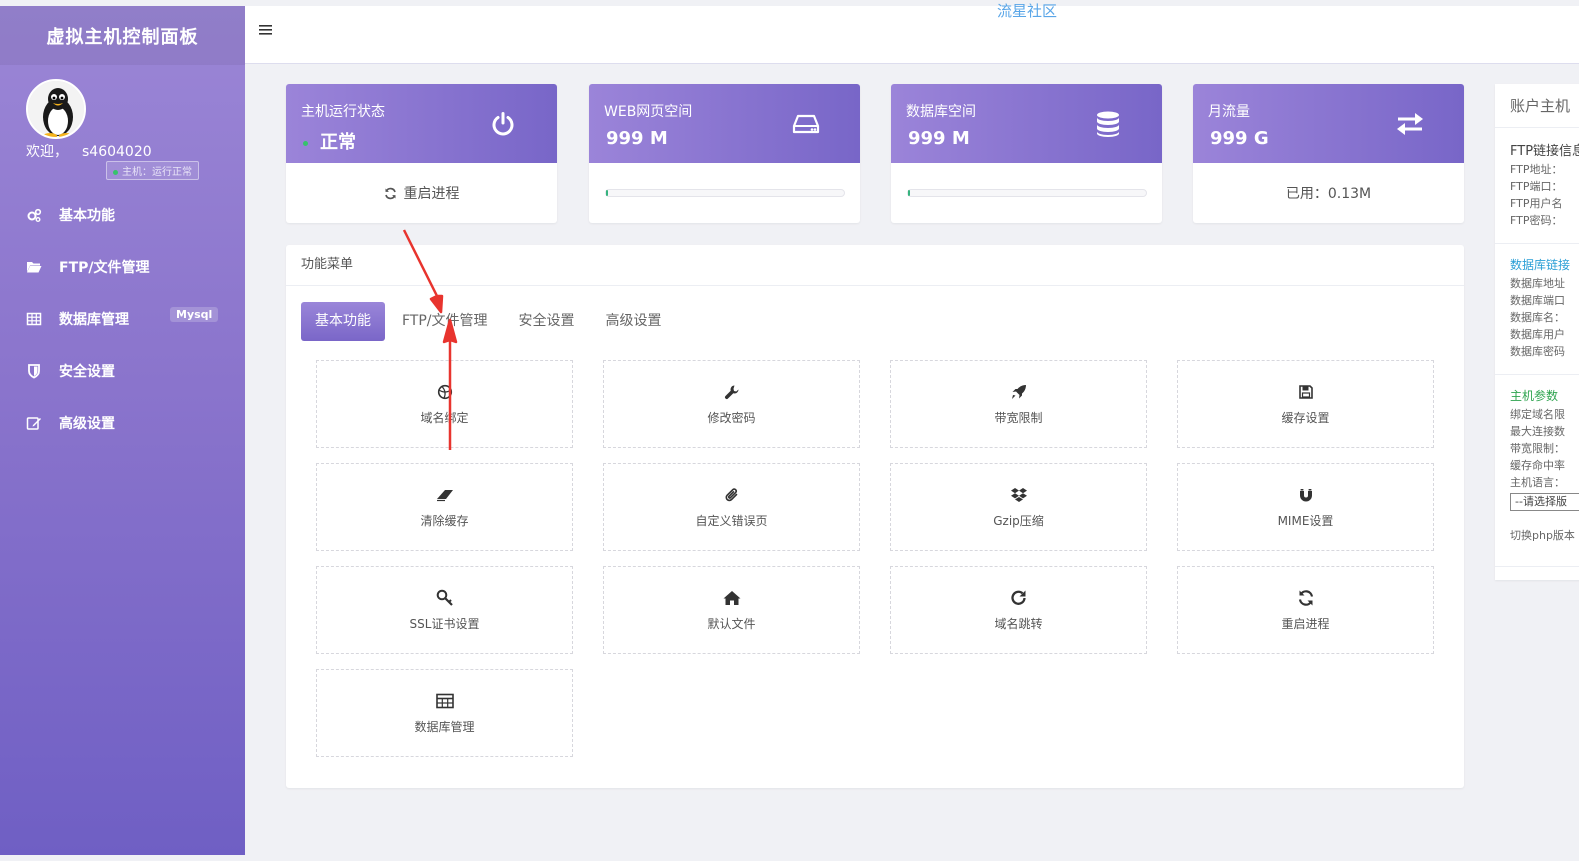 The width and height of the screenshot is (1579, 861). What do you see at coordinates (731, 610) in the screenshot?
I see `default-file-button: 默认文件` at bounding box center [731, 610].